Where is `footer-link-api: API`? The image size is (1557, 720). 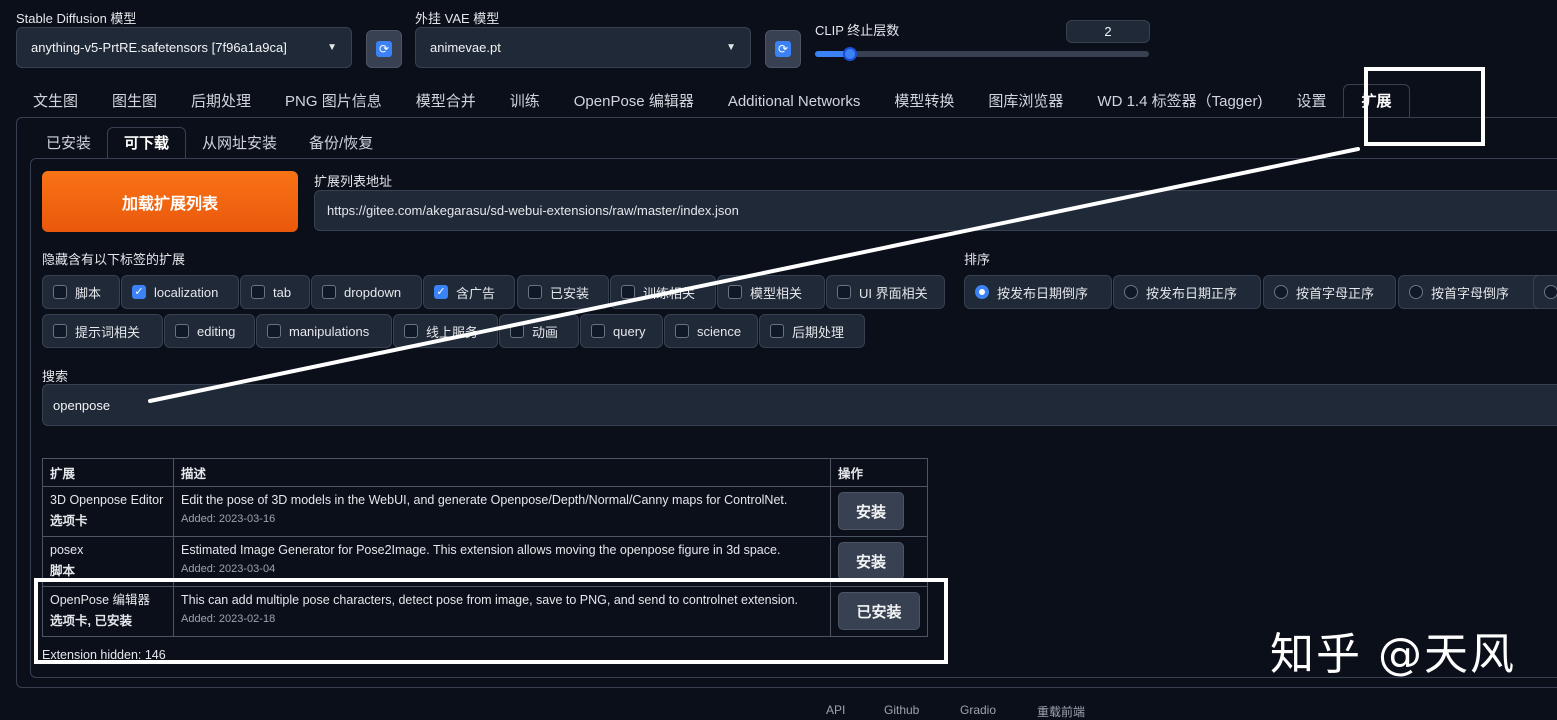 footer-link-api: API is located at coordinates (835, 710).